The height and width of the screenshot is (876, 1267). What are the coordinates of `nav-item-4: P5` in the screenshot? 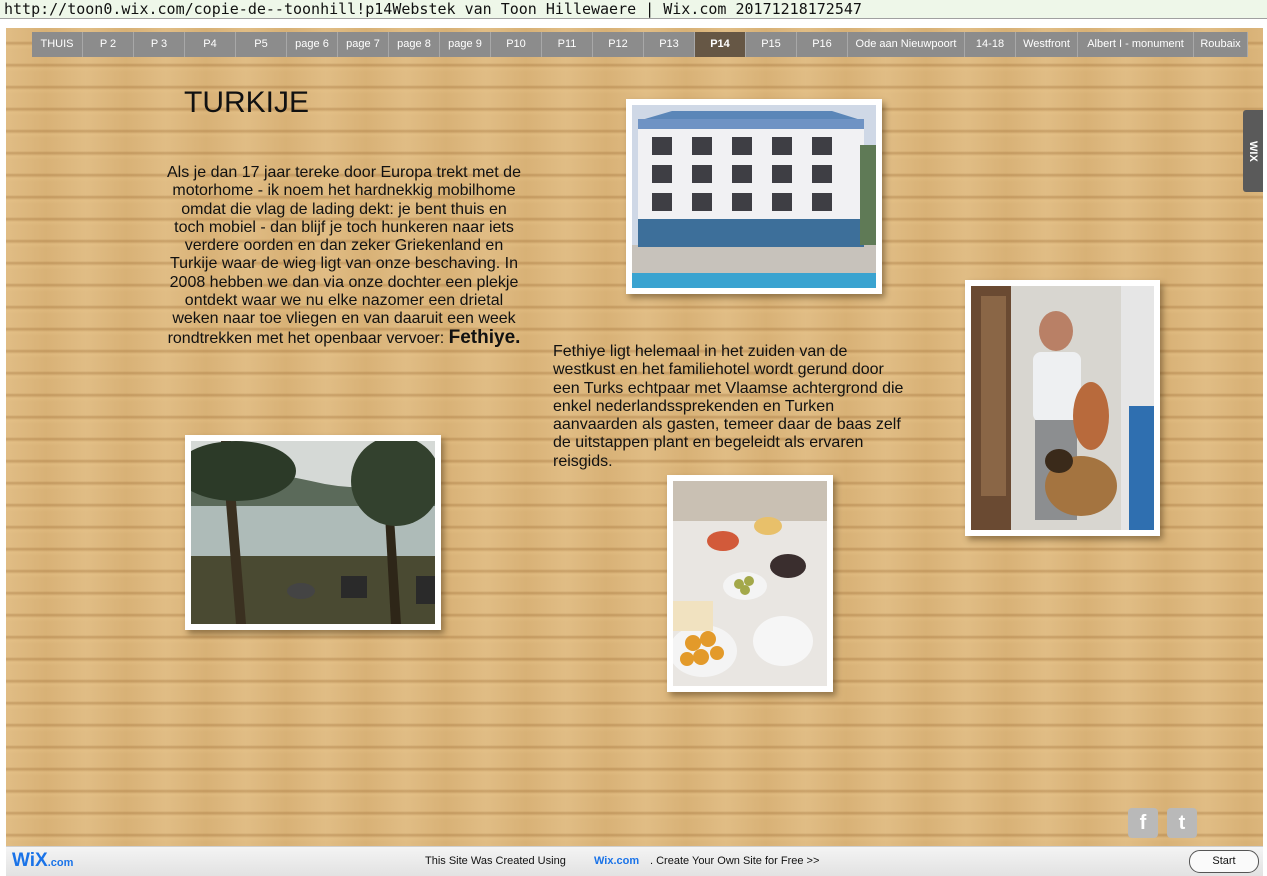 It's located at (261, 44).